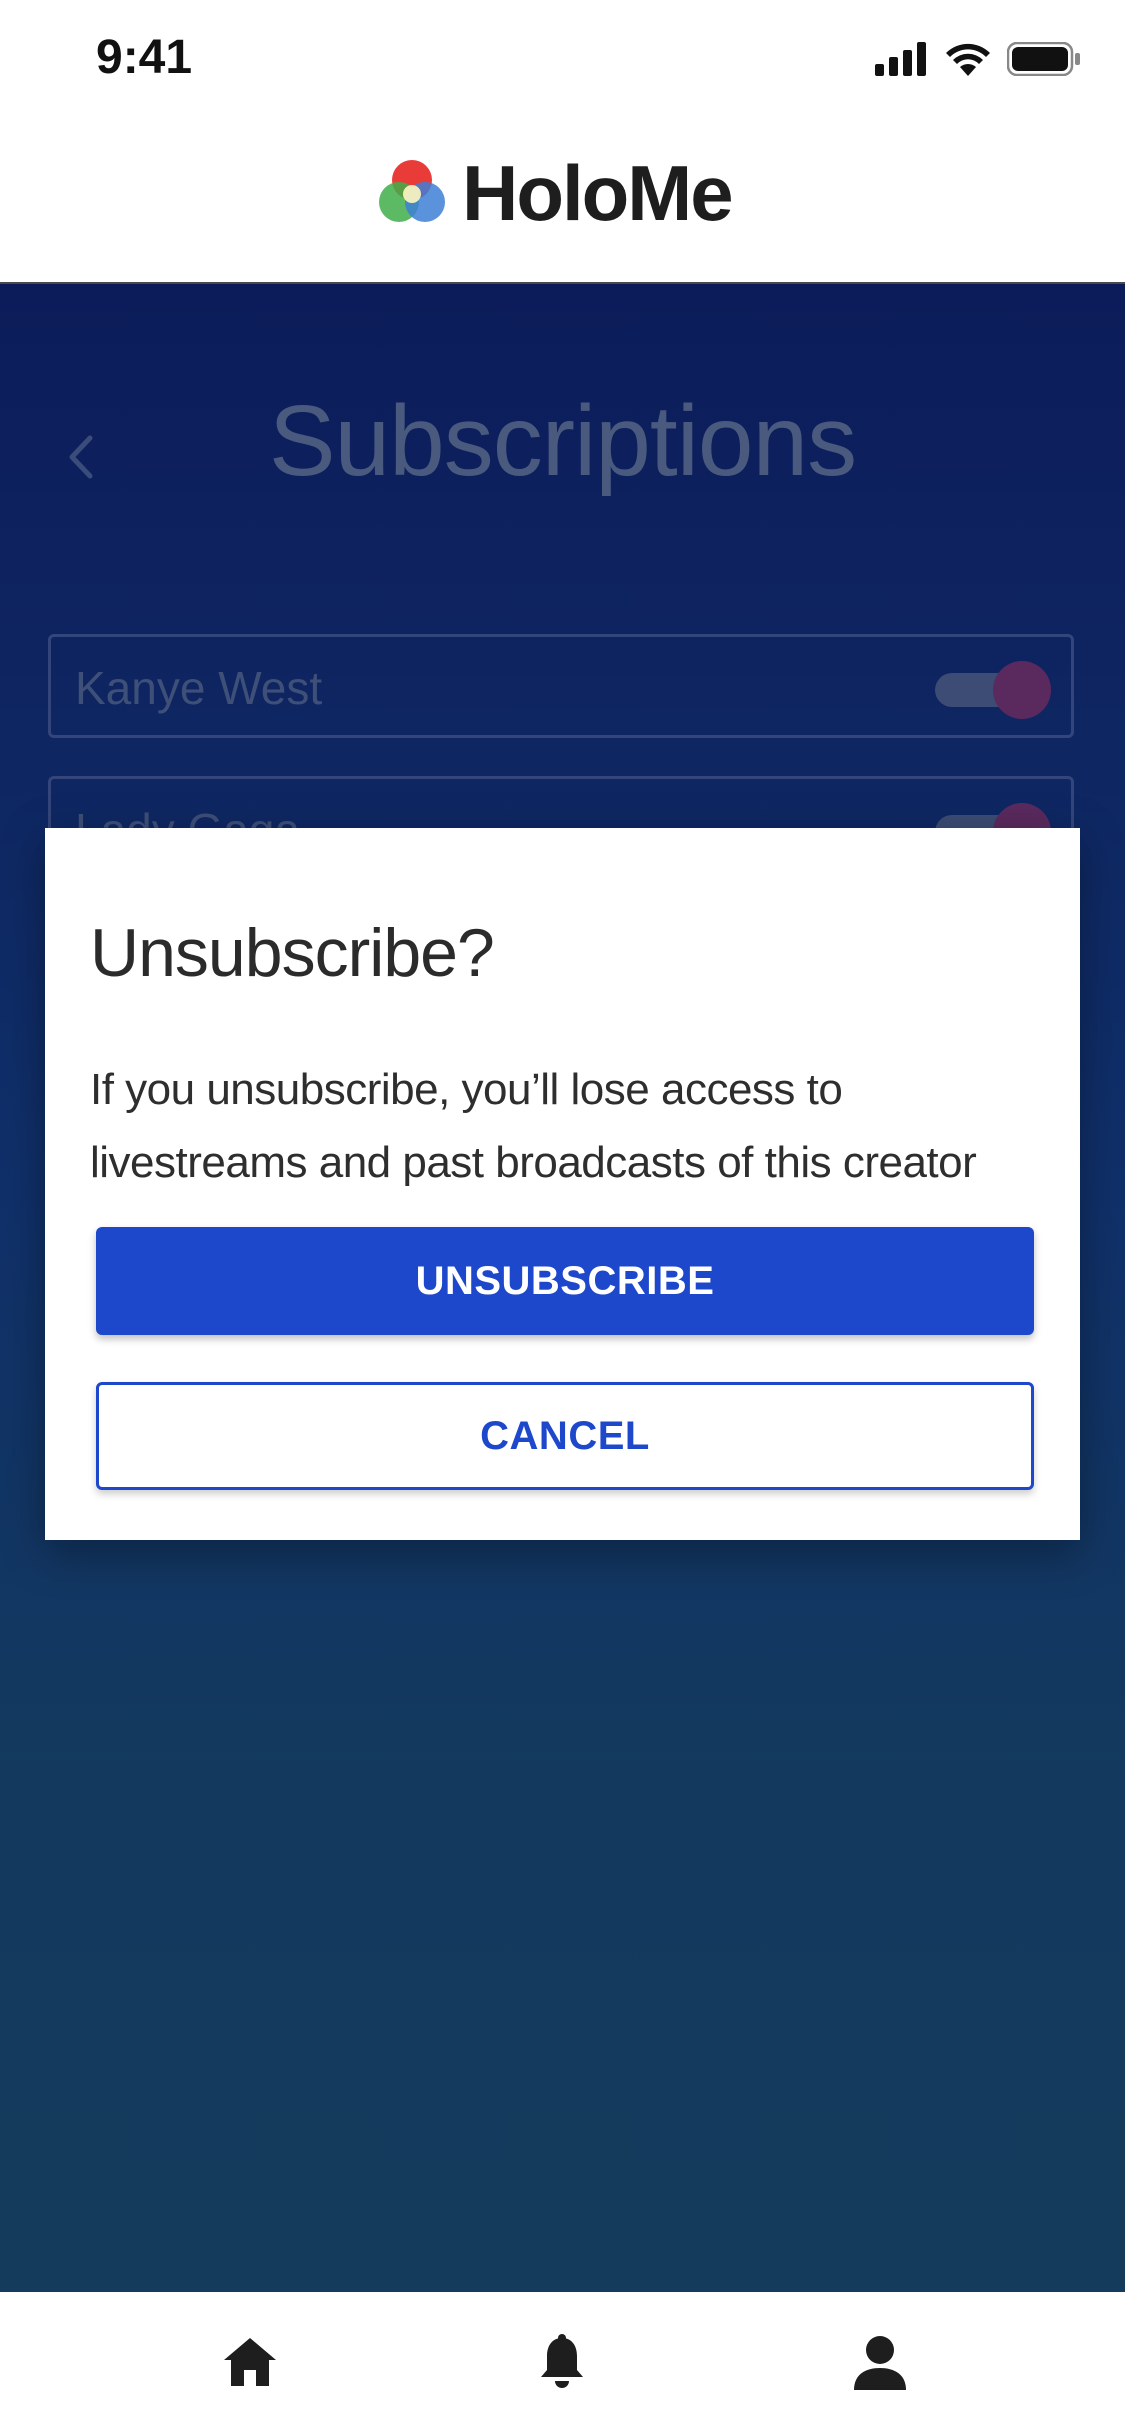 Image resolution: width=1125 pixels, height=2436 pixels. I want to click on bottom-nav, so click(562, 2364).